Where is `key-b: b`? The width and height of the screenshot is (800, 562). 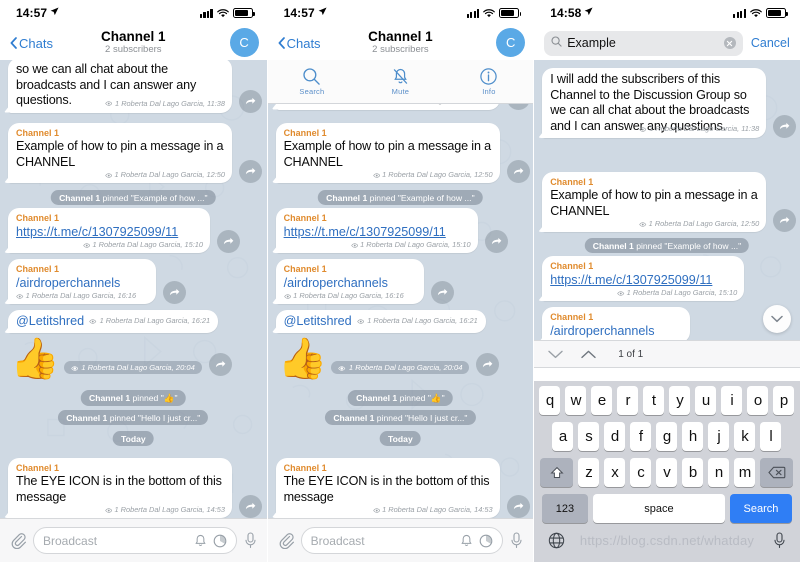 key-b: b is located at coordinates (693, 472).